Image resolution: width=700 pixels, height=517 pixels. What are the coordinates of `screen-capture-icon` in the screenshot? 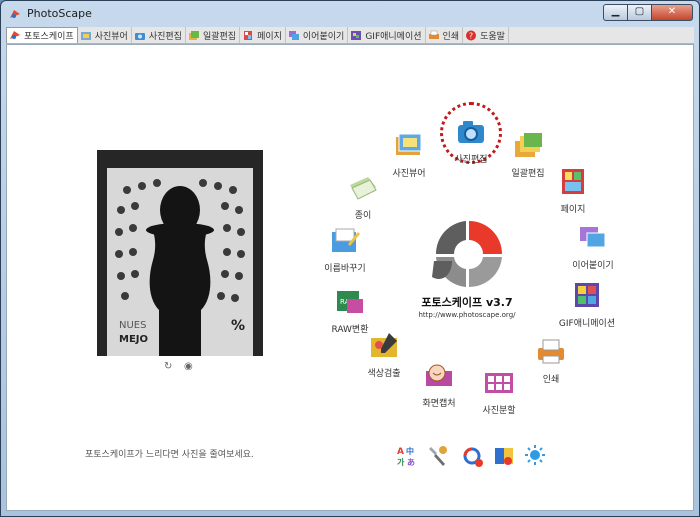 It's located at (439, 375).